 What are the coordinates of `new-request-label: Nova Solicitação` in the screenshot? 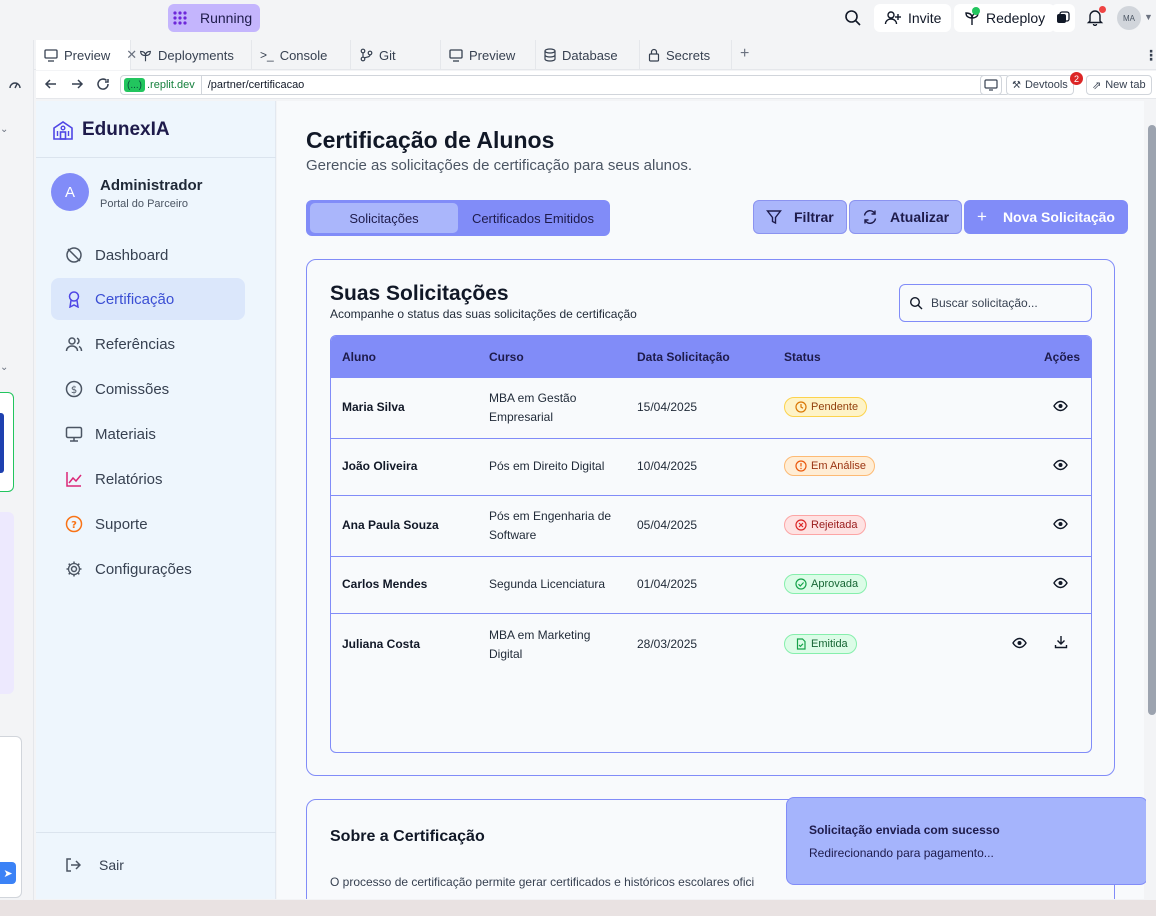 It's located at (1058, 217).